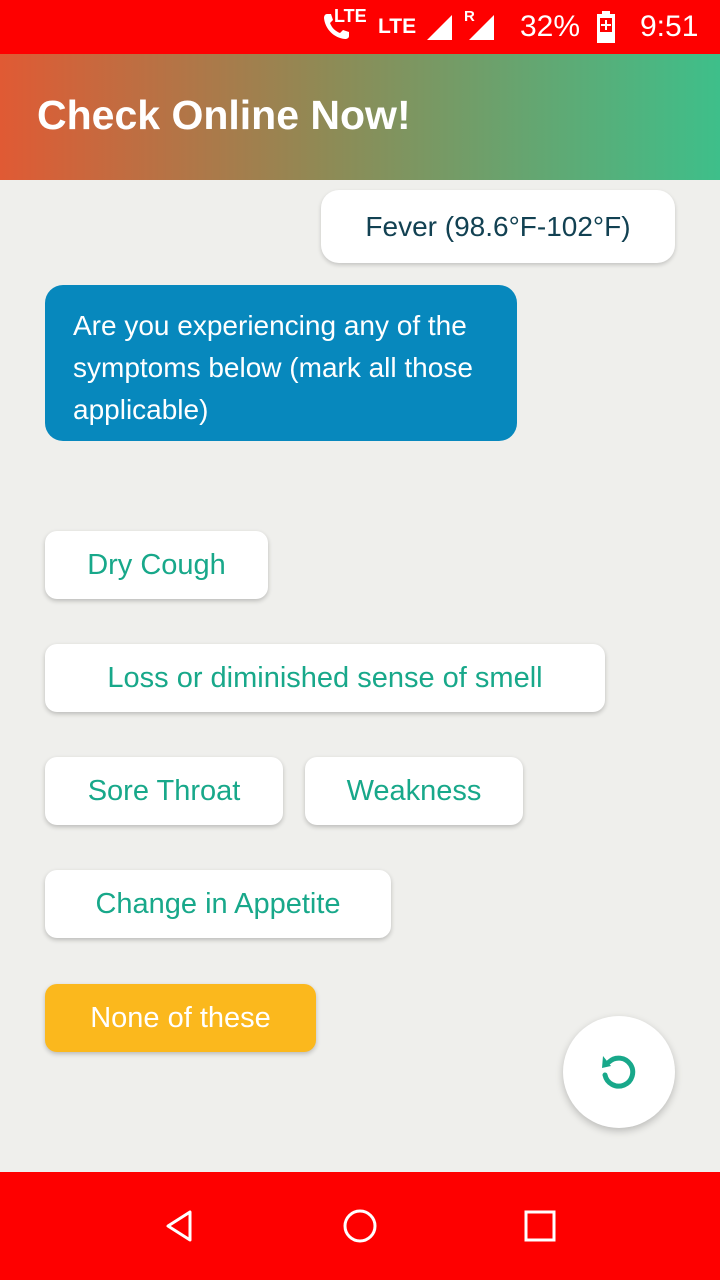 The width and height of the screenshot is (720, 1280). I want to click on signal-roaming-icon: R, so click(480, 27).